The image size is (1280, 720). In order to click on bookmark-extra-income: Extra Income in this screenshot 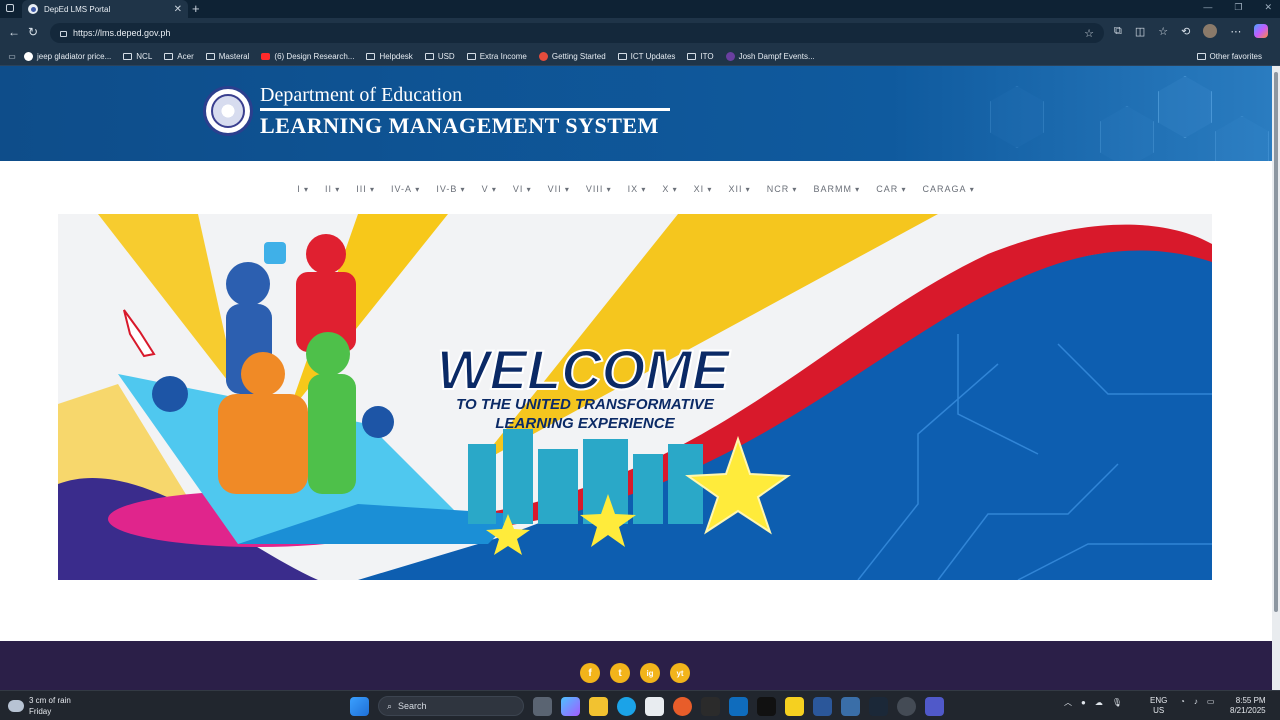, I will do `click(496, 56)`.